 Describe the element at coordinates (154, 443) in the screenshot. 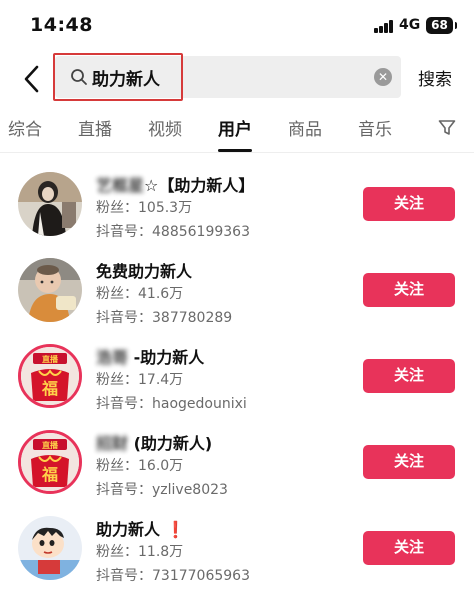

I see `user-name: 招财 (助力新人)` at that location.